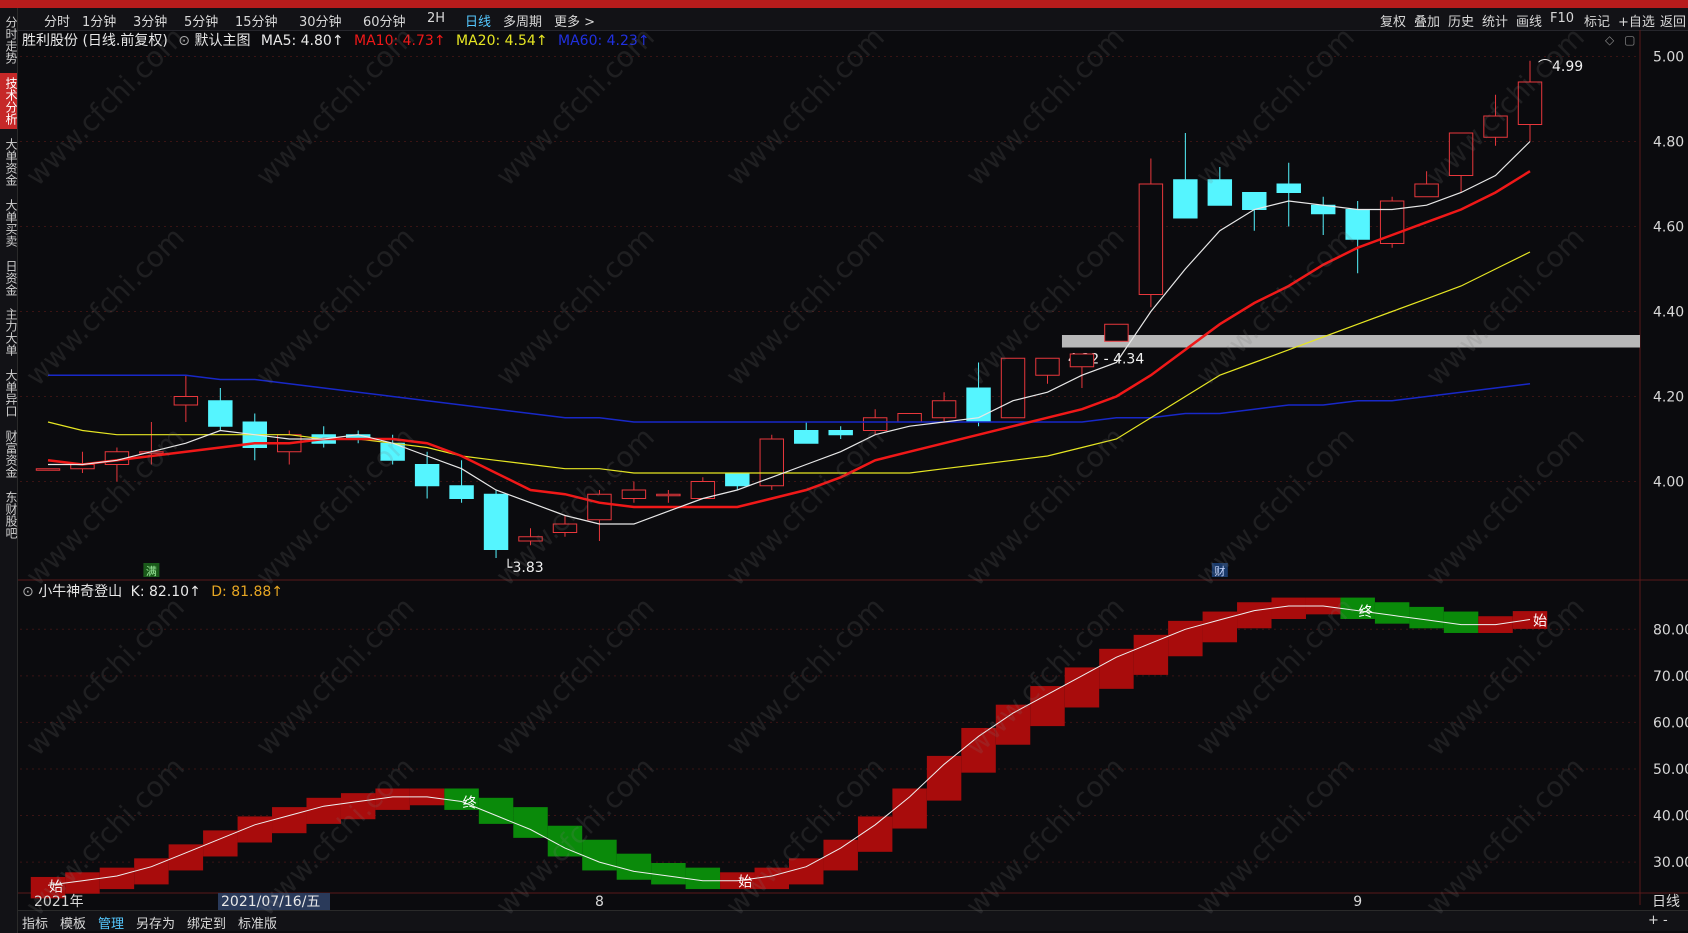  What do you see at coordinates (302, 41) in the screenshot?
I see `ma5-label: MA5: 4.80↑` at bounding box center [302, 41].